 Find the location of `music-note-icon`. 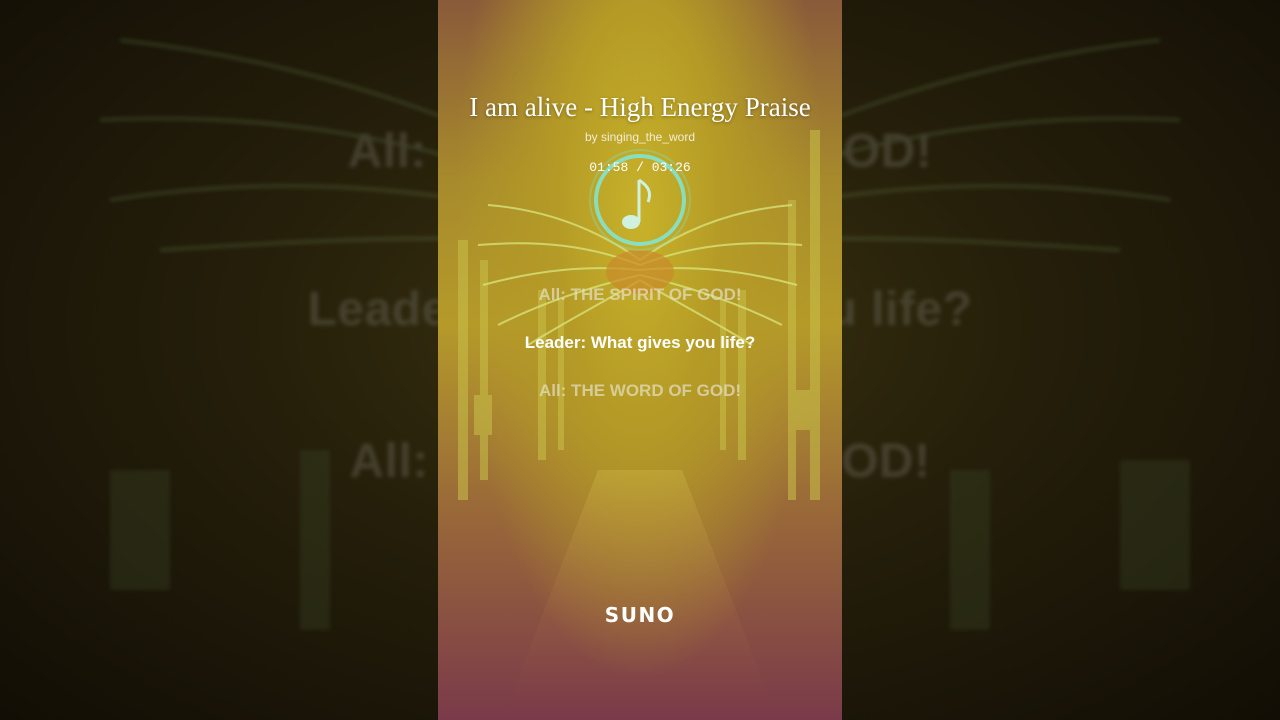

music-note-icon is located at coordinates (637, 203).